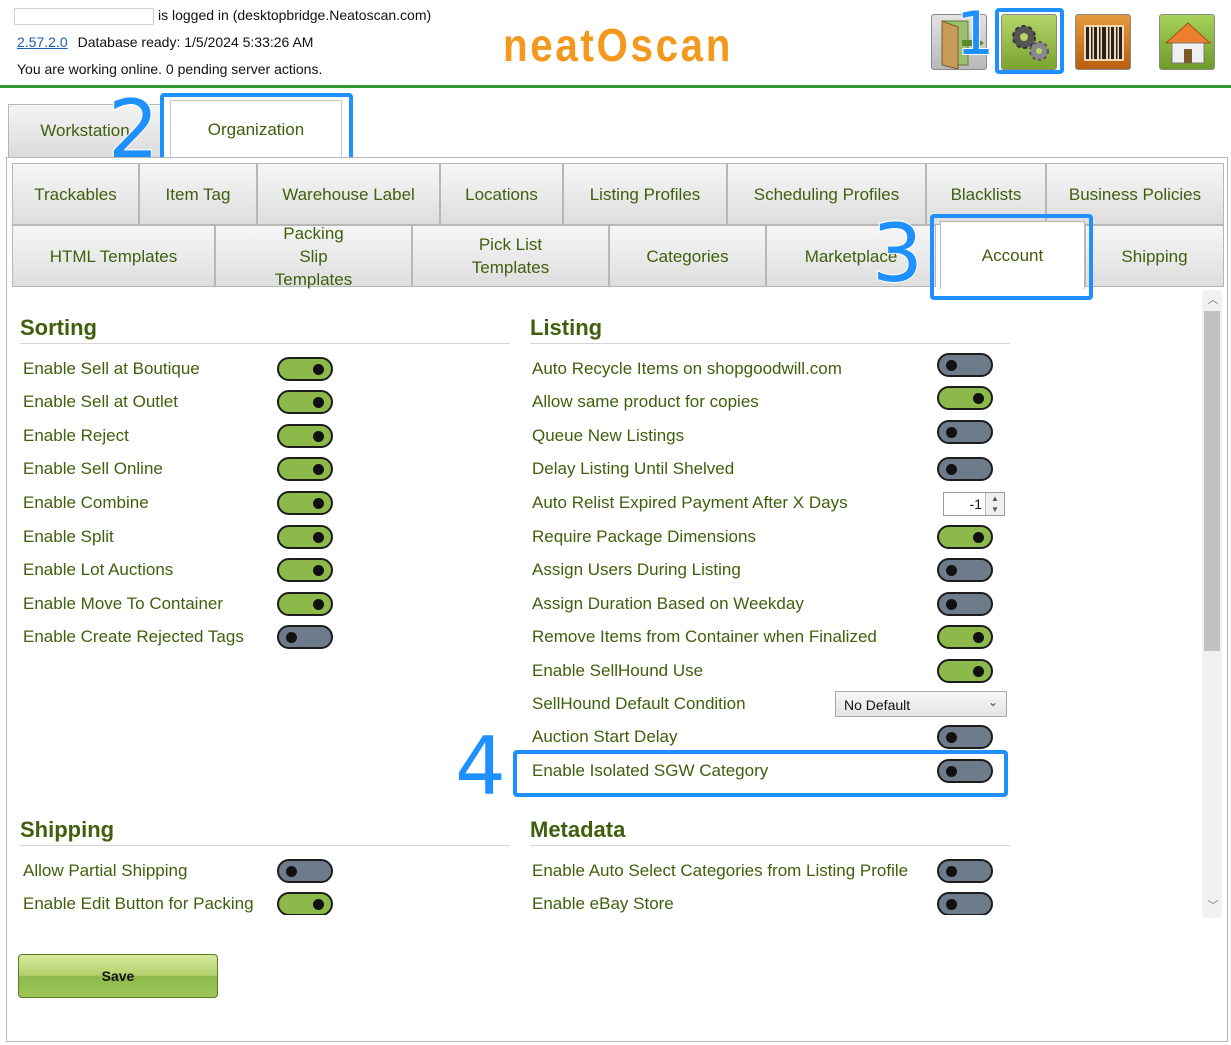 This screenshot has height=1045, width=1231. Describe the element at coordinates (965, 871) in the screenshot. I see `toggle-enable-auto-select-categories` at that location.